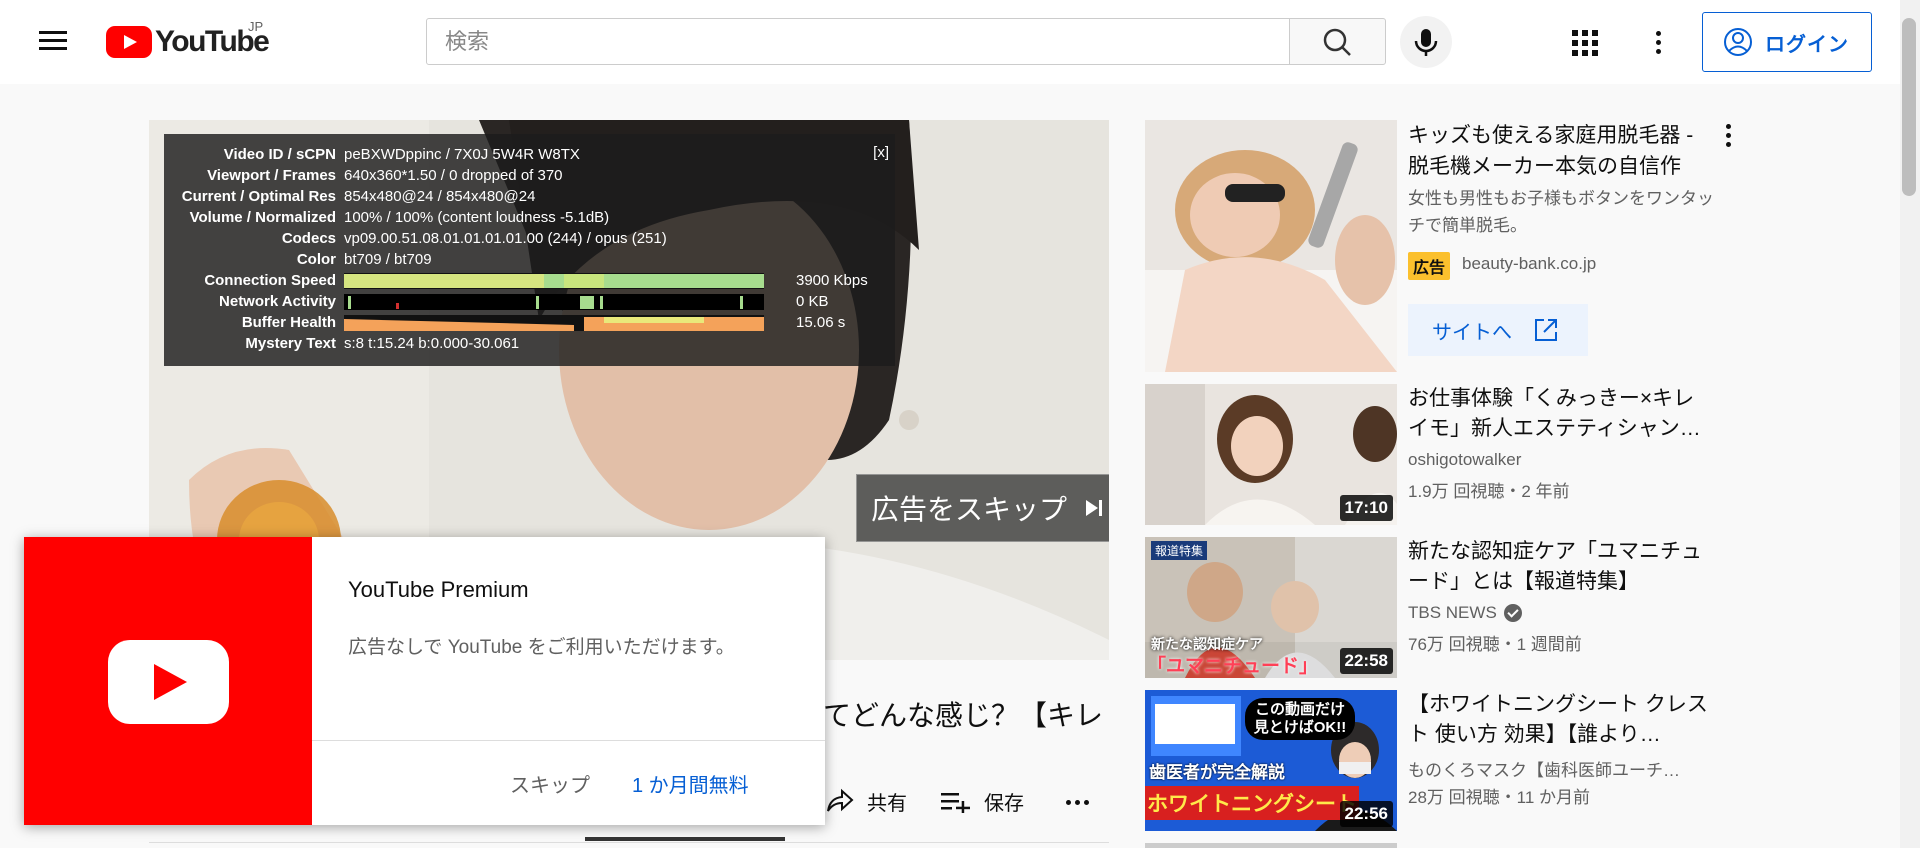 The width and height of the screenshot is (1920, 848). What do you see at coordinates (529, 259) in the screenshot?
I see `stat-row-color: Color bt709 / bt709` at bounding box center [529, 259].